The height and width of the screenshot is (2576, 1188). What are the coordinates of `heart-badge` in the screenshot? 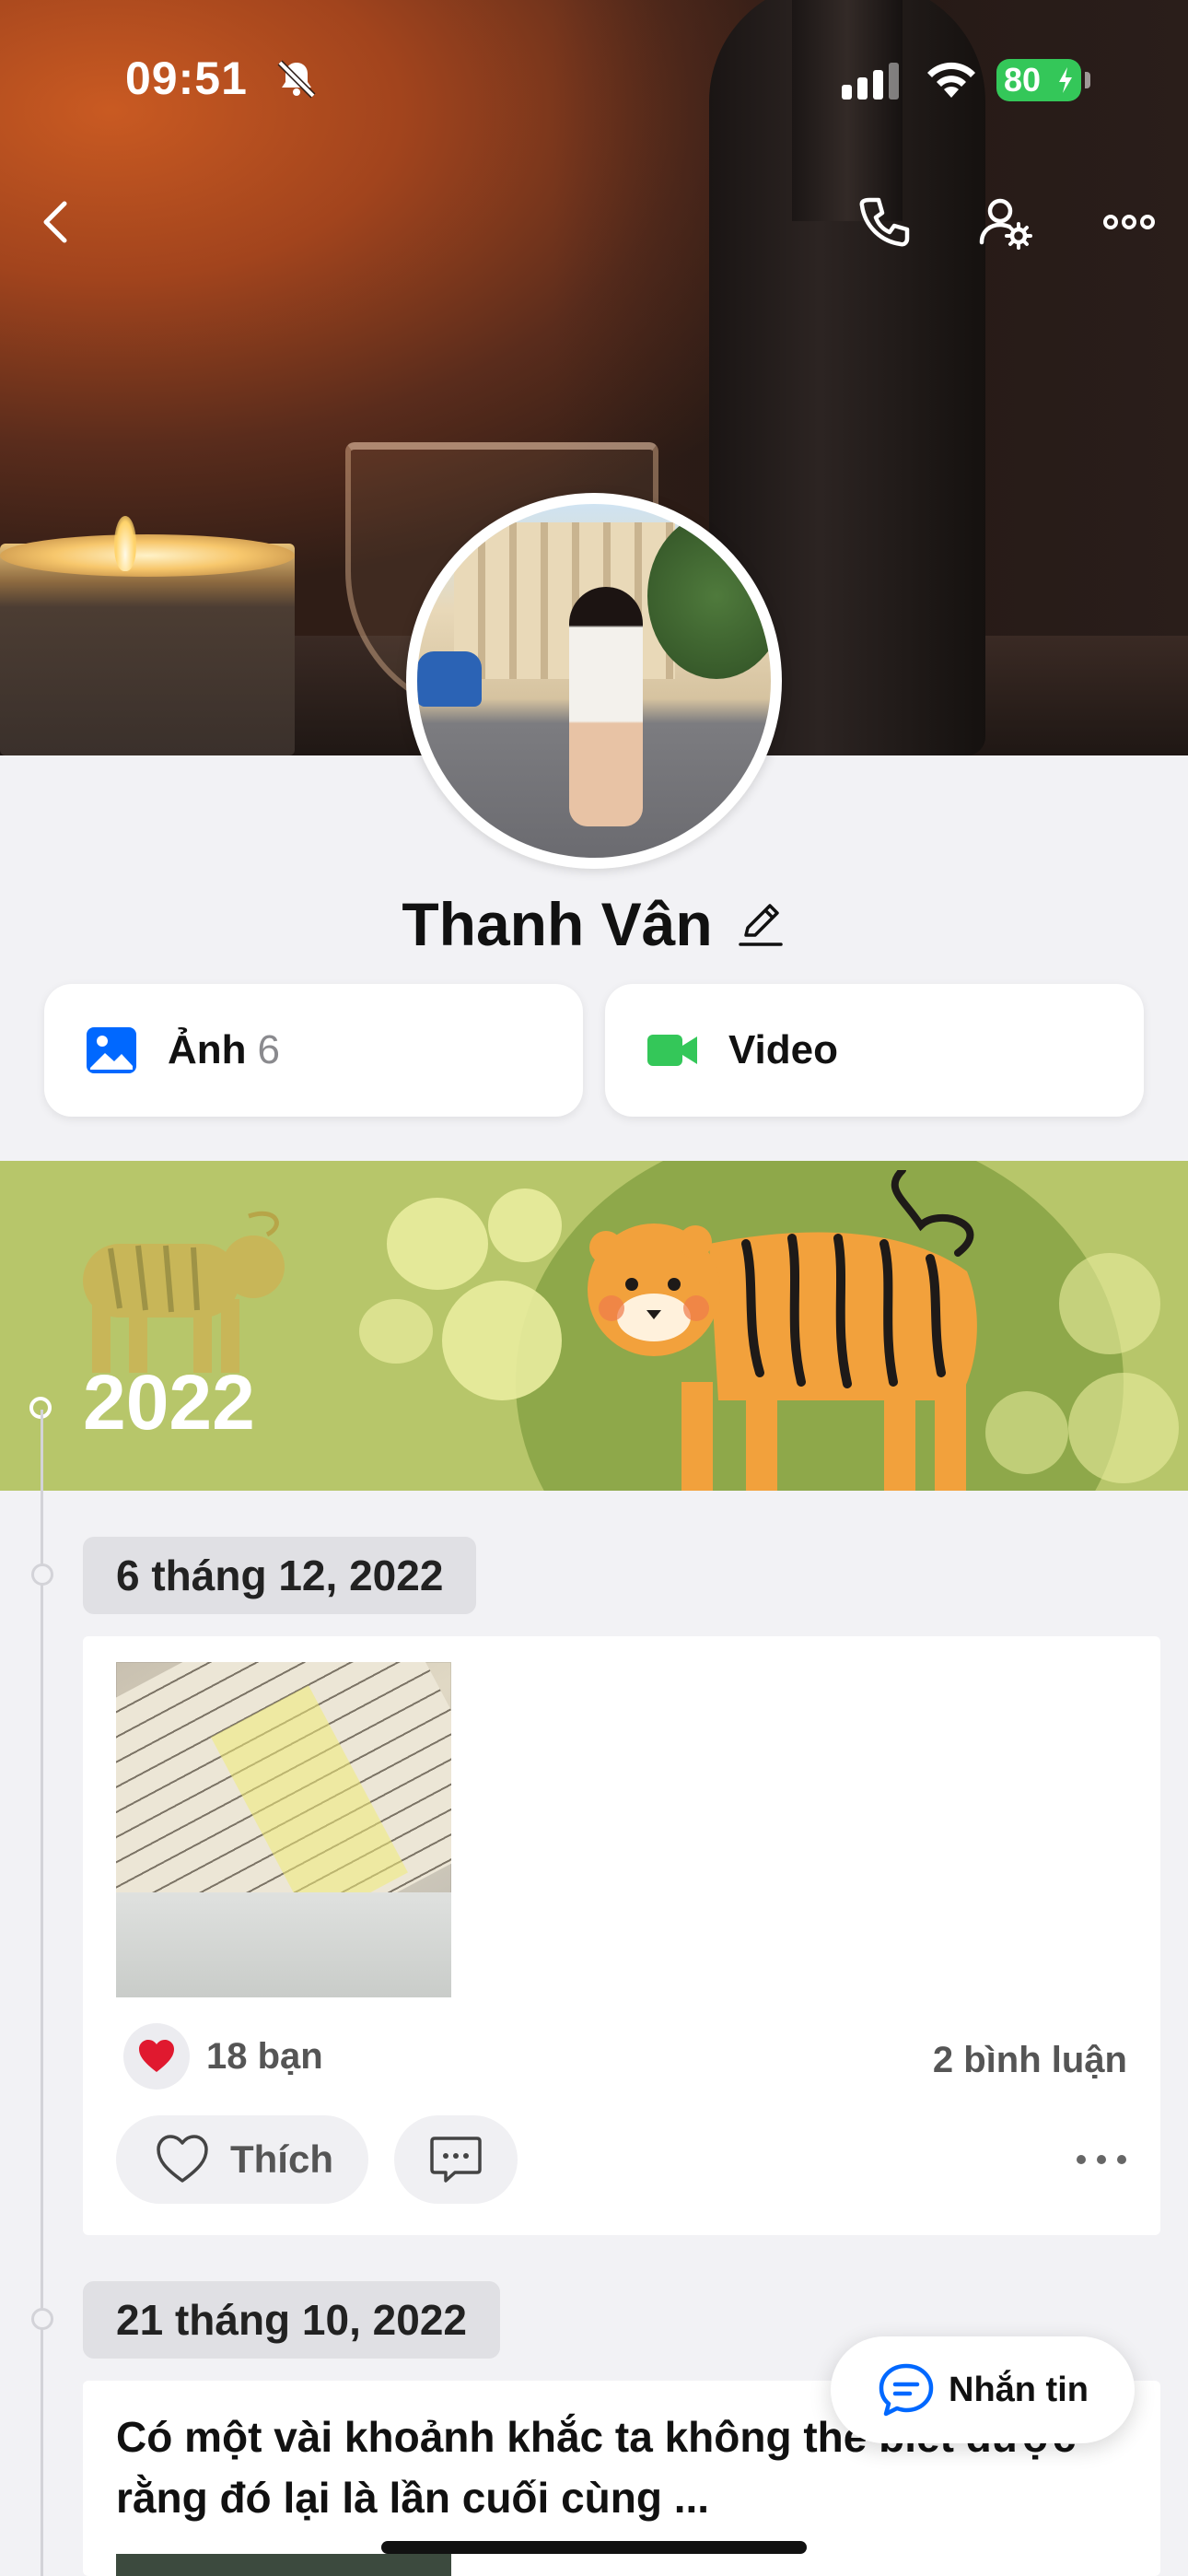 It's located at (156, 2056).